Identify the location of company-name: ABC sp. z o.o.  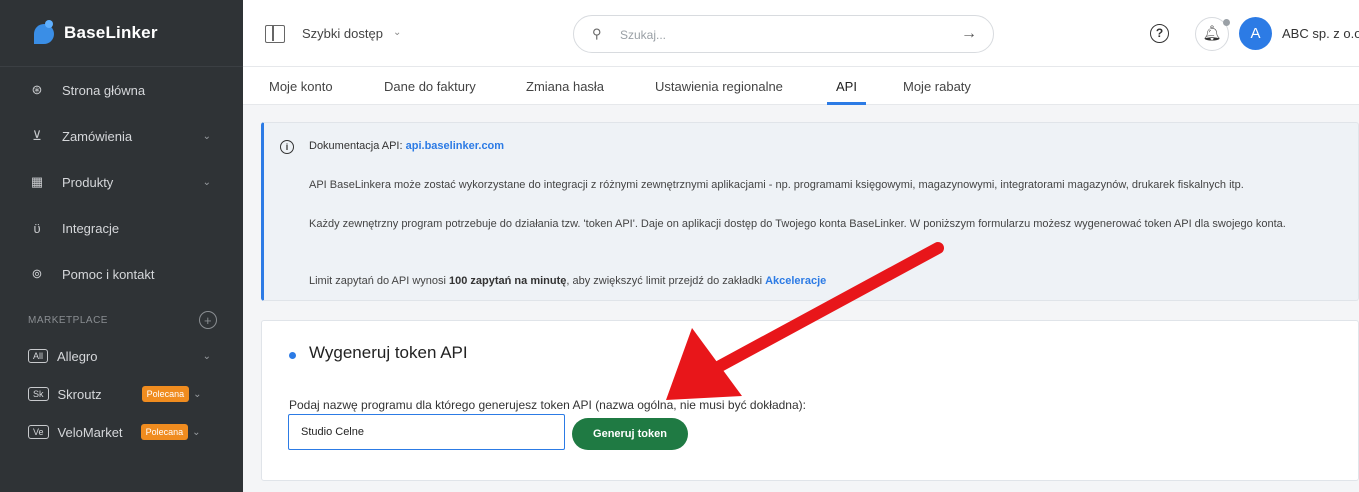
(1320, 33).